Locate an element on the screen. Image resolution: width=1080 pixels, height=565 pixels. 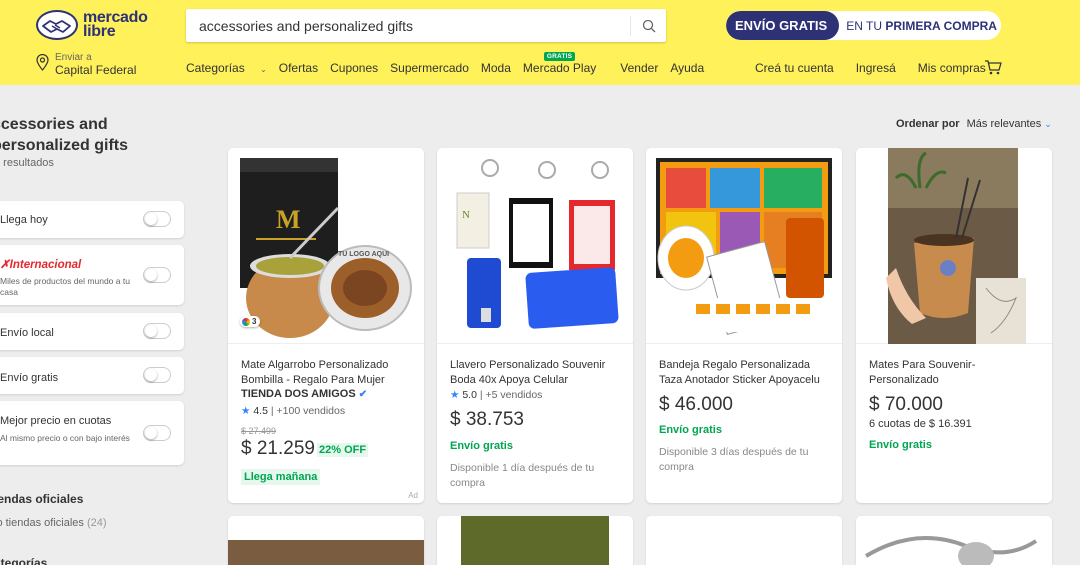
sort-value: Más relevantes is located at coordinates (1004, 124).